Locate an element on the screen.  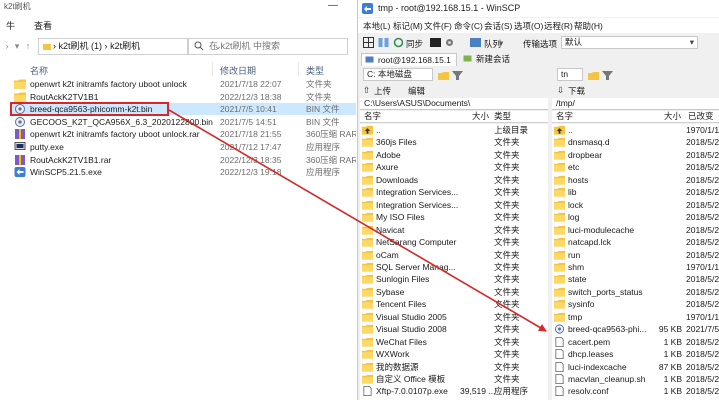
menu-file: 文件(F) is located at coordinates (438, 26).